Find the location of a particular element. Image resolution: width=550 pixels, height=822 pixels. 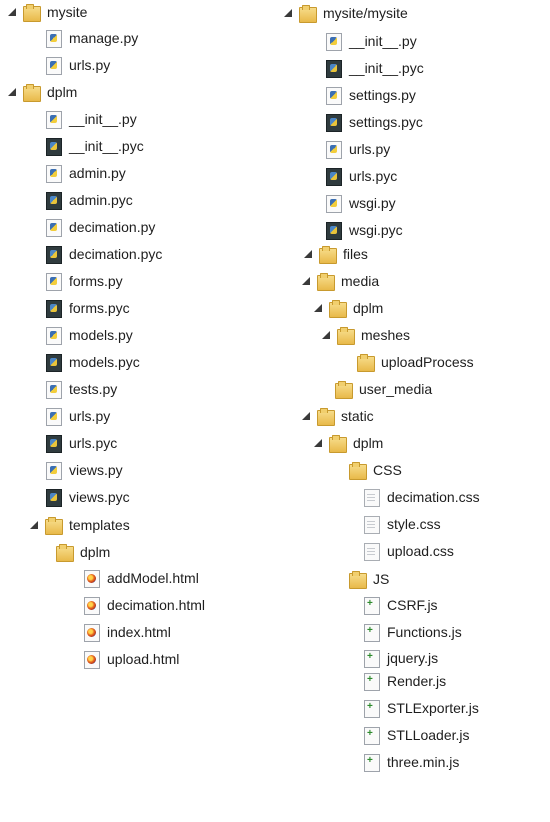

file-row: views.pyc is located at coordinates (87, 497).